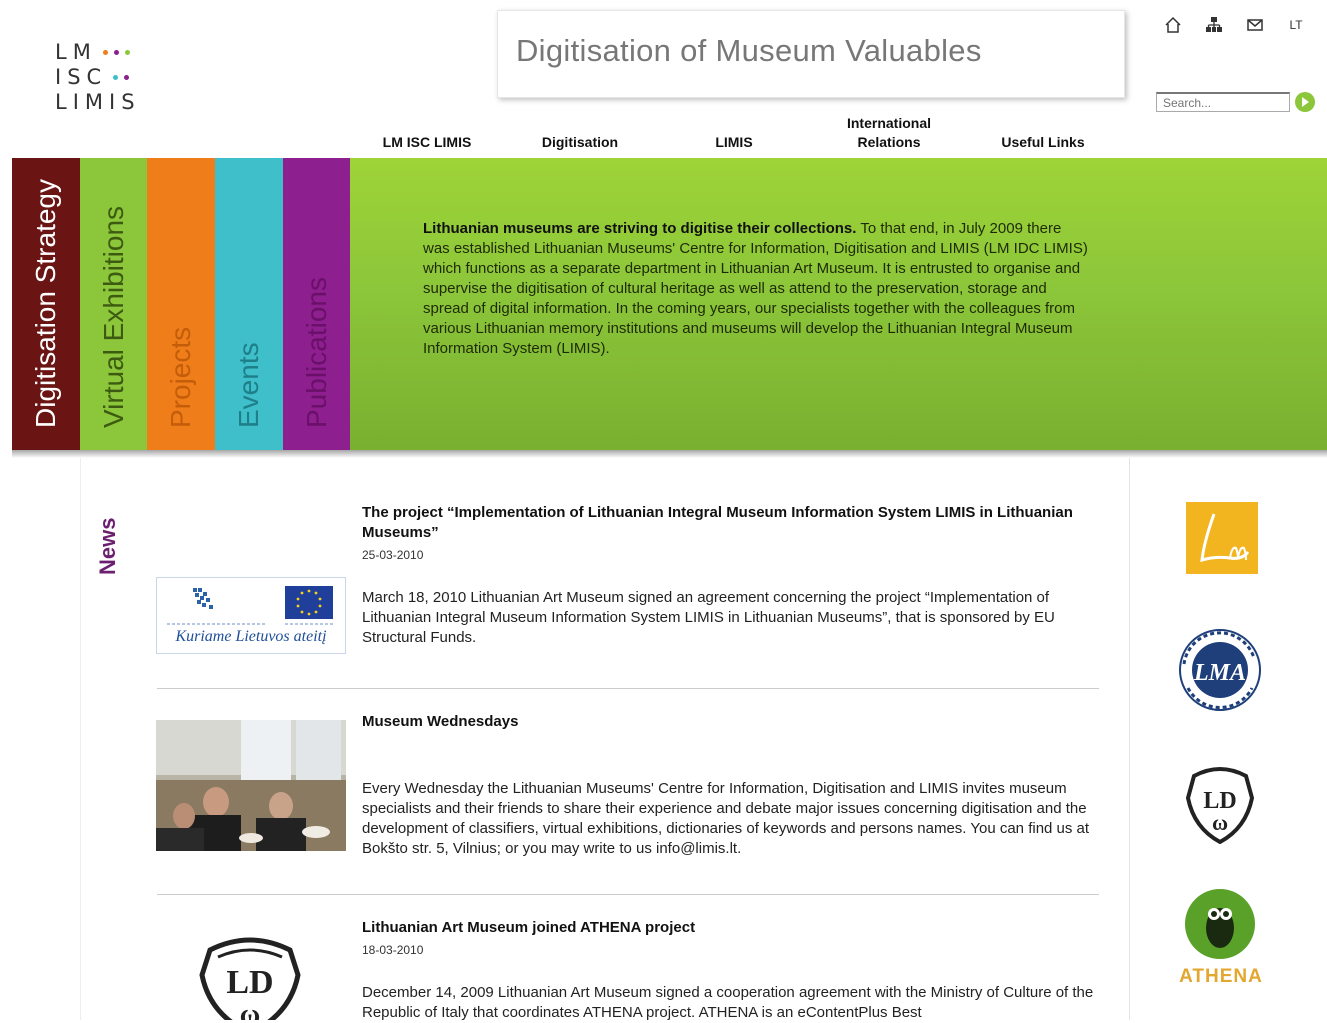 The image size is (1327, 1023). What do you see at coordinates (1255, 25) in the screenshot?
I see `mail-icon` at bounding box center [1255, 25].